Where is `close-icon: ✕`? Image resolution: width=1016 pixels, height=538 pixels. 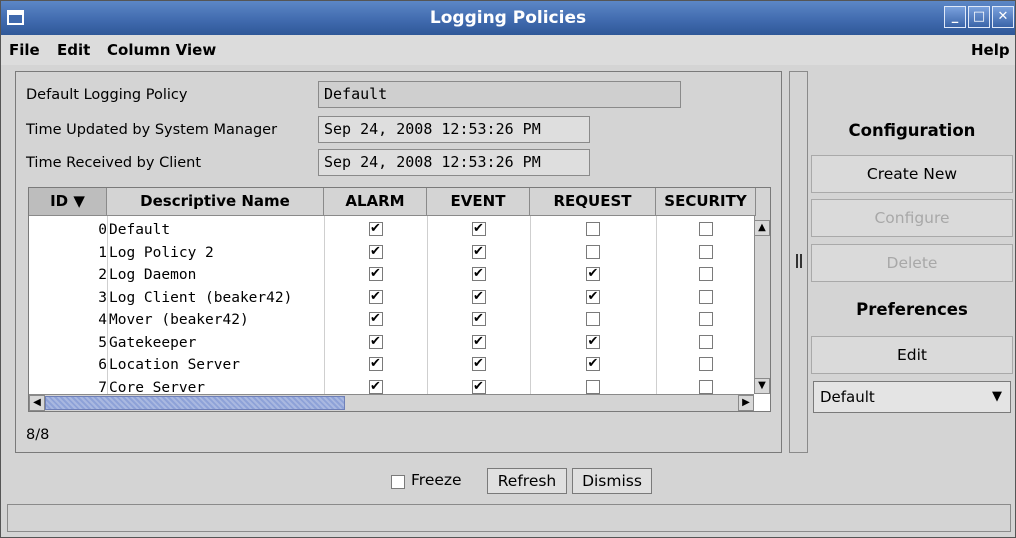 close-icon: ✕ is located at coordinates (1003, 17).